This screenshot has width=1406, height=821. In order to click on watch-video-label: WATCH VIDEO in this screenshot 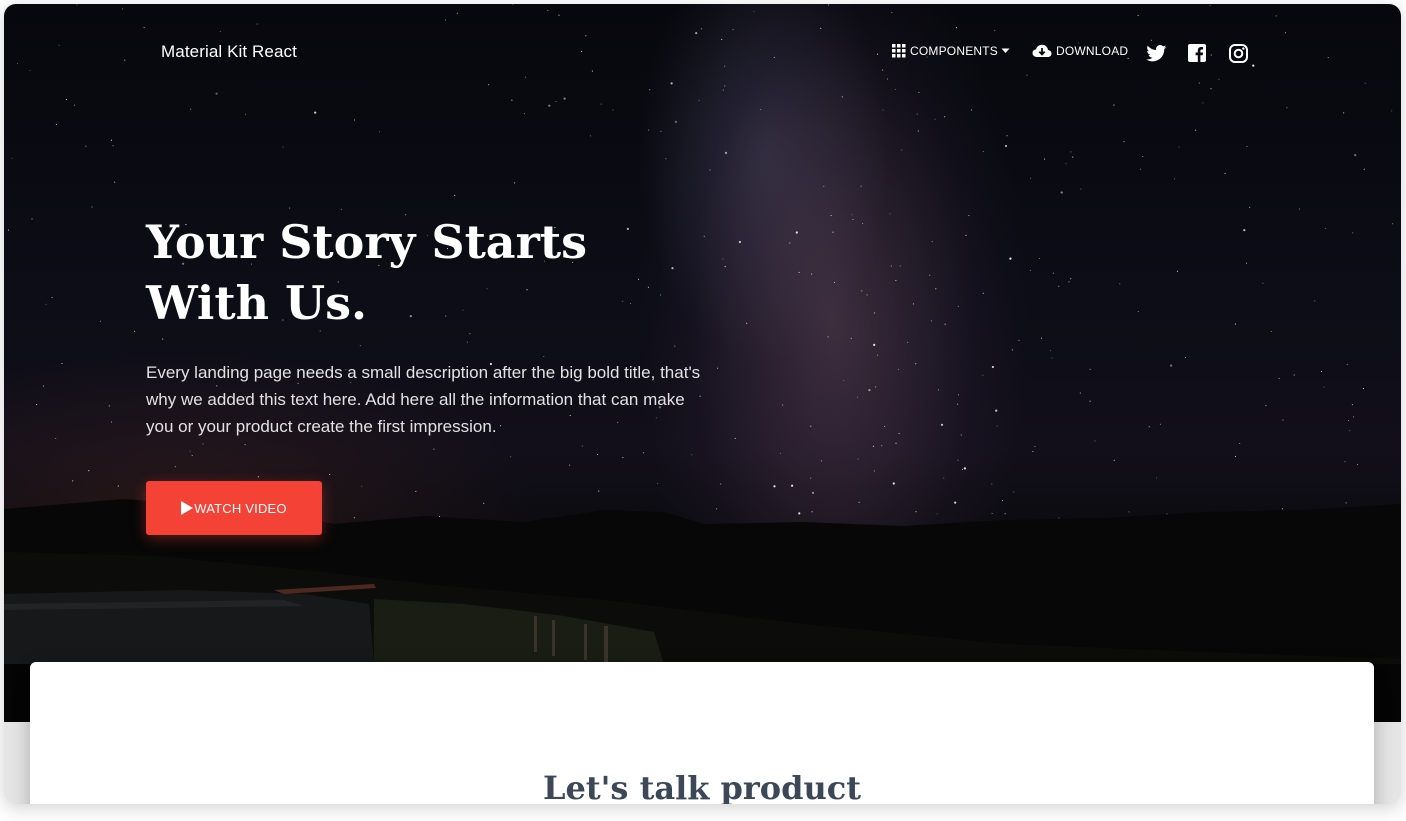, I will do `click(240, 508)`.